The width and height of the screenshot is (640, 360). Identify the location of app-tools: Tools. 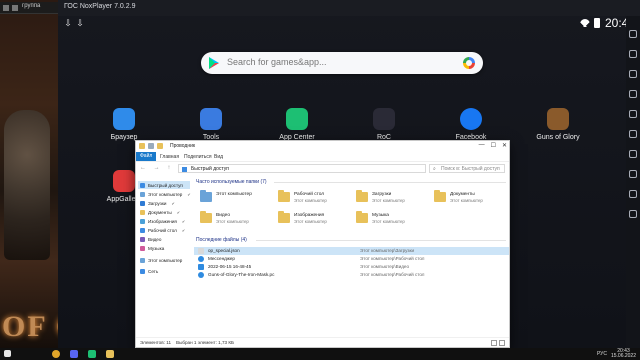
(211, 124).